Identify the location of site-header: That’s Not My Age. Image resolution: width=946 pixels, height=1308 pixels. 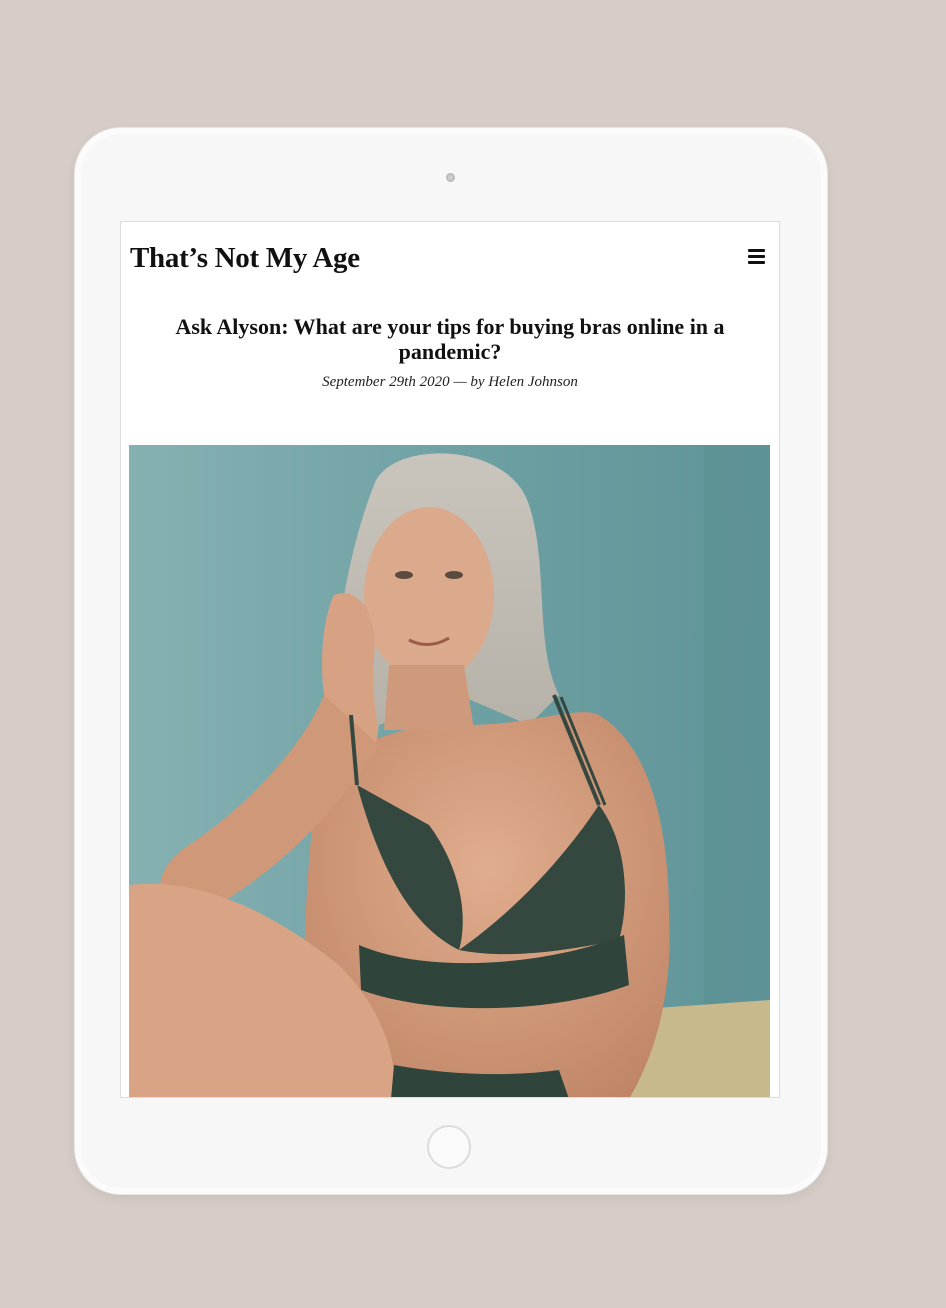
(450, 260).